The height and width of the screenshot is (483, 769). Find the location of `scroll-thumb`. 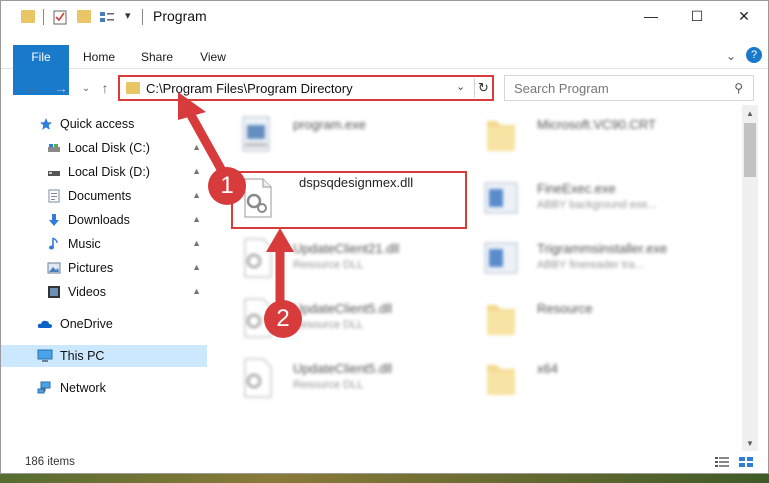

scroll-thumb is located at coordinates (750, 150).